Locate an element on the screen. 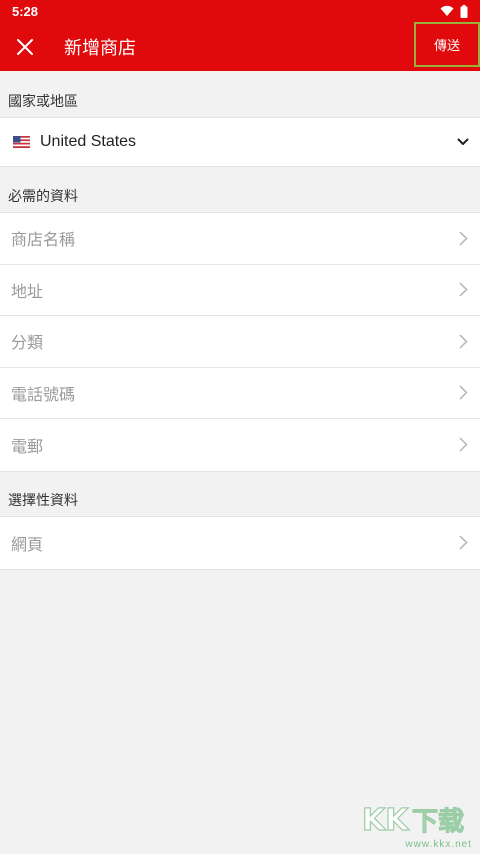  field-label: 商店名稱 is located at coordinates (43, 240).